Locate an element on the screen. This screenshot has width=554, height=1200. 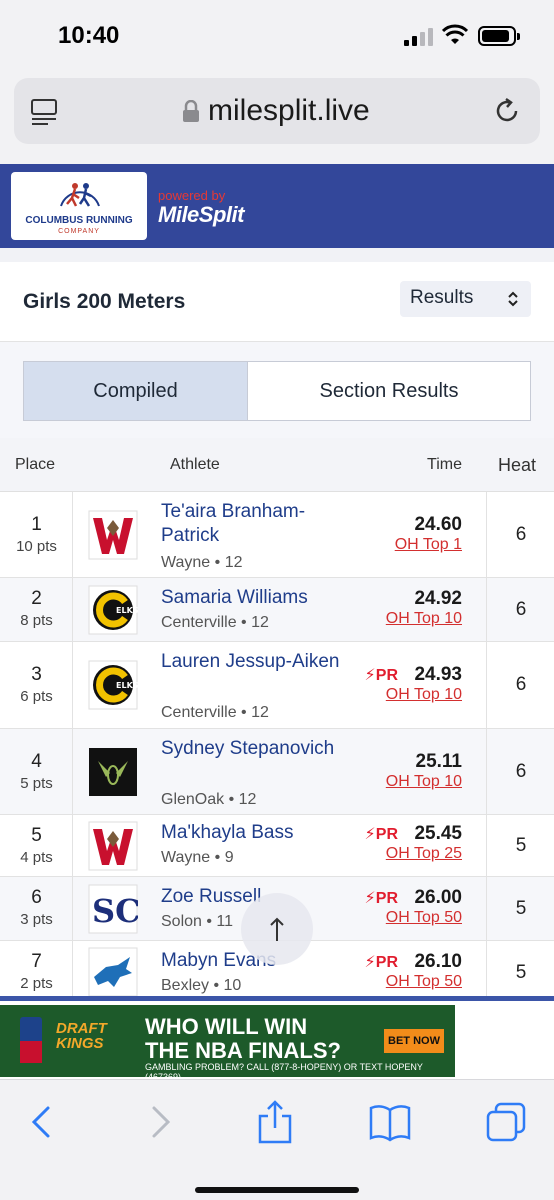
nba-logo-icon is located at coordinates (31, 1040).